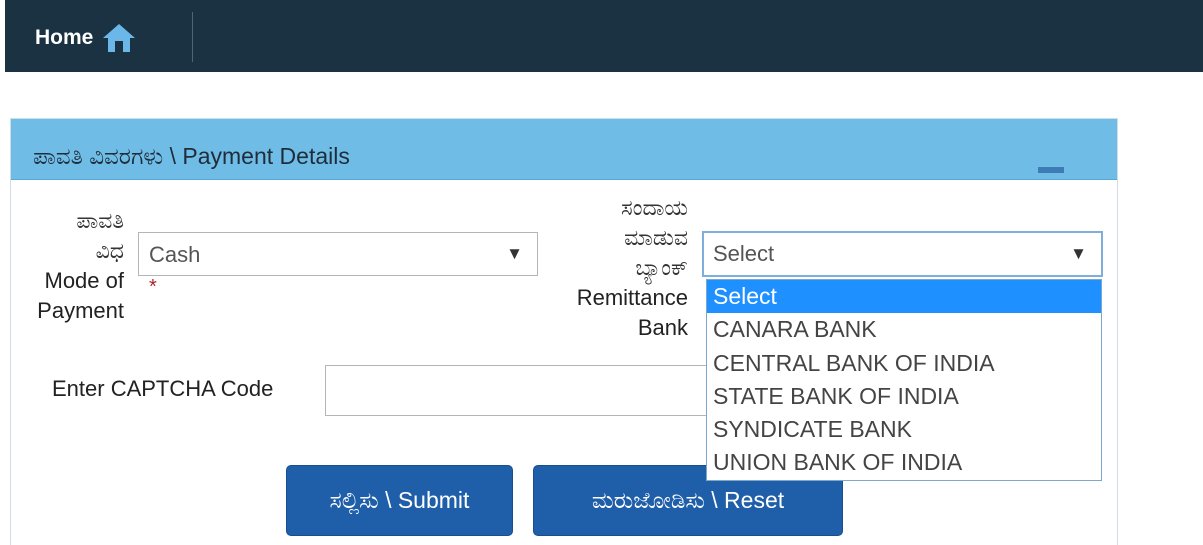 This screenshot has width=1203, height=545. I want to click on bank-option: CENTRAL BANK OF INDIA, so click(904, 363).